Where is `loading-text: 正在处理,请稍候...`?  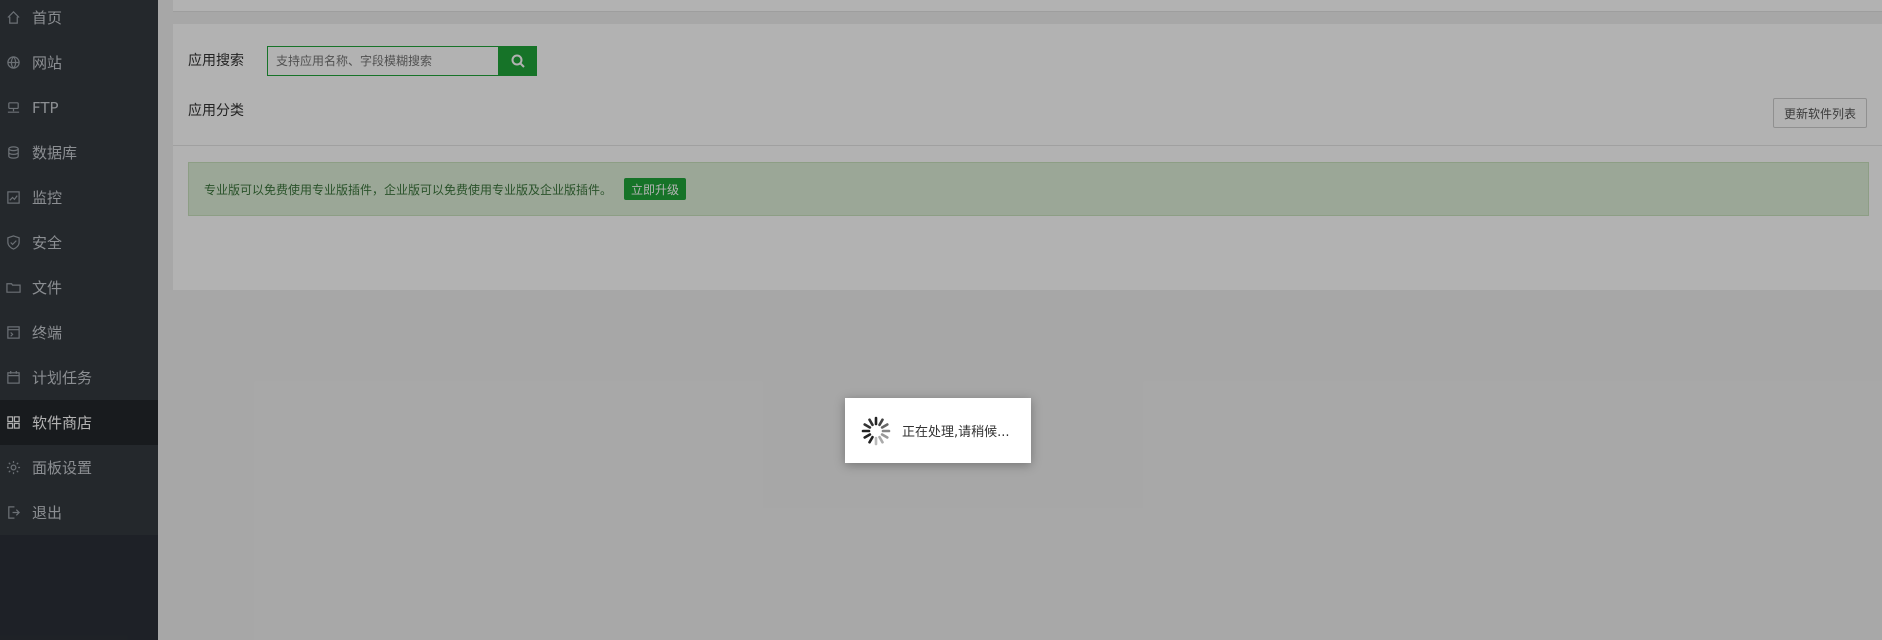
loading-text: 正在处理,请稍候... is located at coordinates (956, 432).